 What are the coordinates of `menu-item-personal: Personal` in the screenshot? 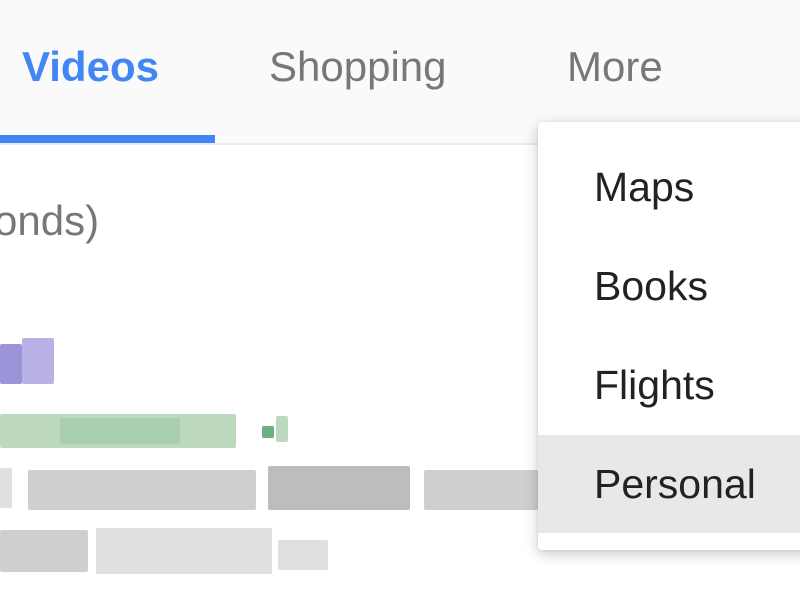 It's located at (669, 484).